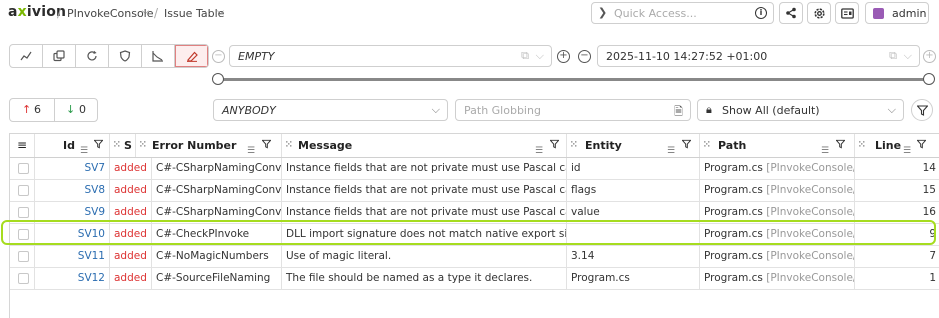 This screenshot has height=318, width=939. I want to click on filter-button, so click(922, 110).